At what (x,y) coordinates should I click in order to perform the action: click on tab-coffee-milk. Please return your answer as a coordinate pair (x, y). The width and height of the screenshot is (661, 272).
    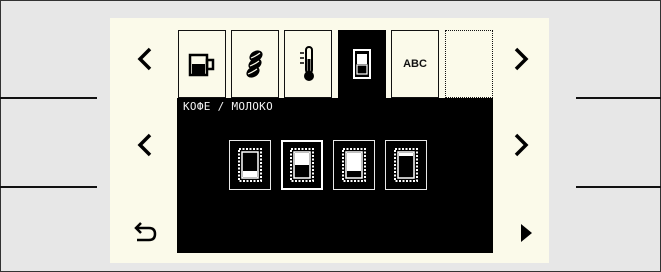
    Looking at the image, I should click on (362, 64).